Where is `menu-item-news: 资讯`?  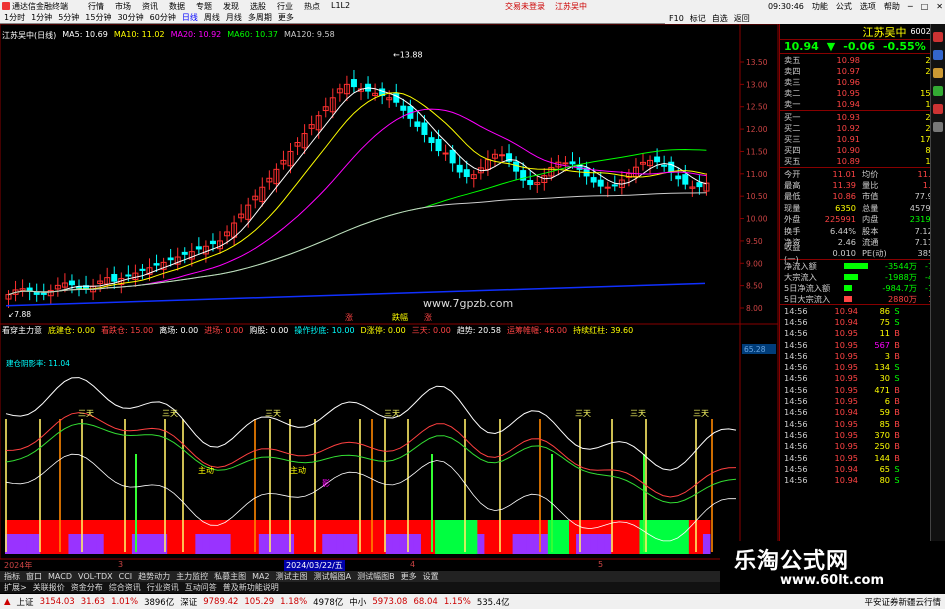
menu-item-news: 资讯 is located at coordinates (150, 6).